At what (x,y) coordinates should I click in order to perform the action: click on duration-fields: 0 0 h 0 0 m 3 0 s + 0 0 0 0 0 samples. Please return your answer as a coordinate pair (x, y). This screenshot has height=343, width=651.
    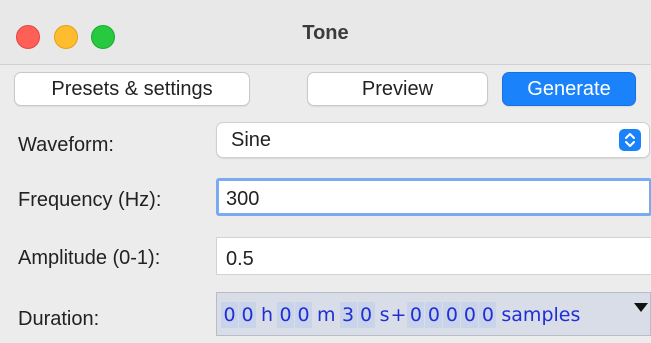
    Looking at the image, I should click on (402, 315).